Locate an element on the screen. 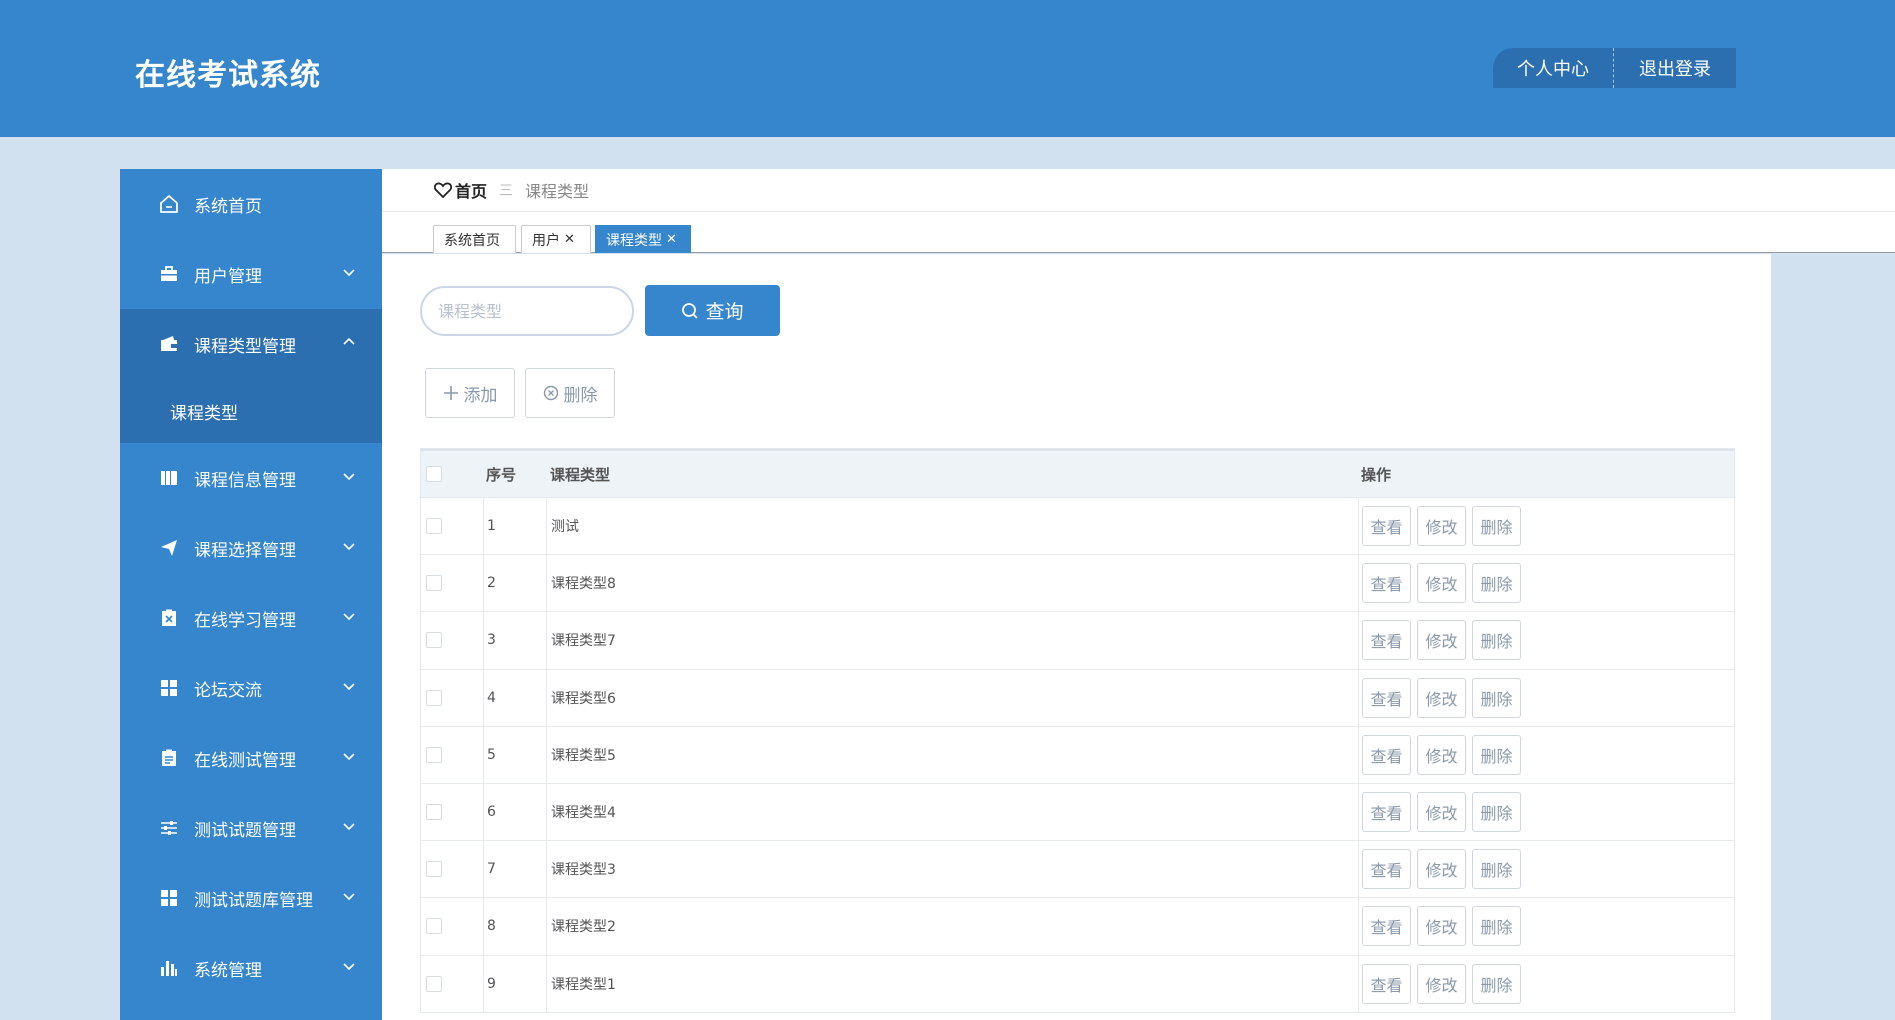  tab-user: 用户 ✕ is located at coordinates (556, 239).